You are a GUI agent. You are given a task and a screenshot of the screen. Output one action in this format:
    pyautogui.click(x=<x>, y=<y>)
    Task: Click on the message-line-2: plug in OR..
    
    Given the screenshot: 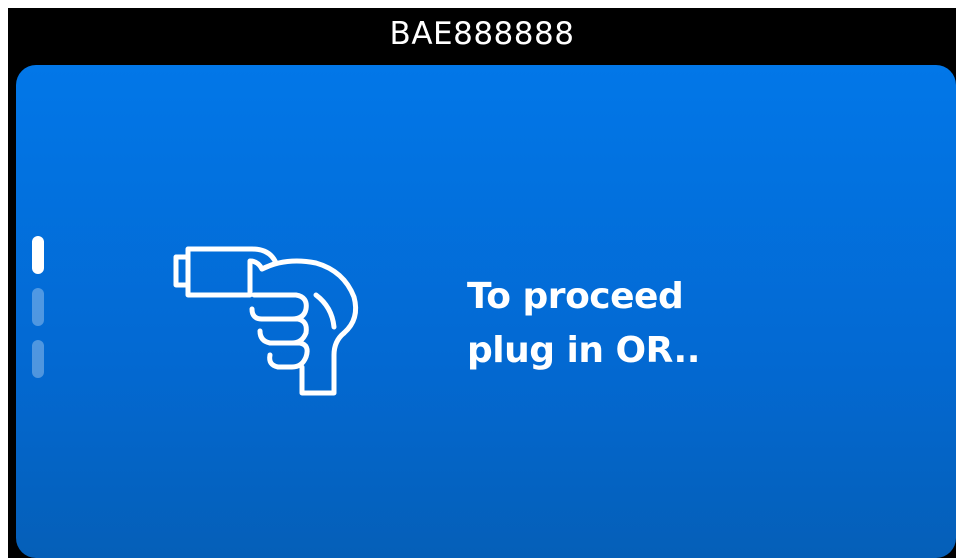 What is the action you would take?
    pyautogui.click(x=583, y=350)
    